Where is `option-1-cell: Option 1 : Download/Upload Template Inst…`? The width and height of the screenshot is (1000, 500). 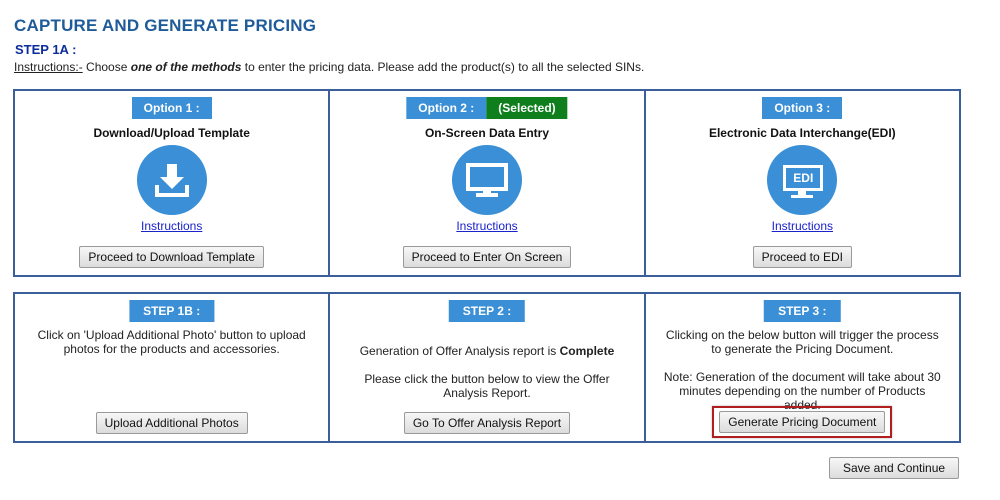 option-1-cell: Option 1 : Download/Upload Template Inst… is located at coordinates (171, 183).